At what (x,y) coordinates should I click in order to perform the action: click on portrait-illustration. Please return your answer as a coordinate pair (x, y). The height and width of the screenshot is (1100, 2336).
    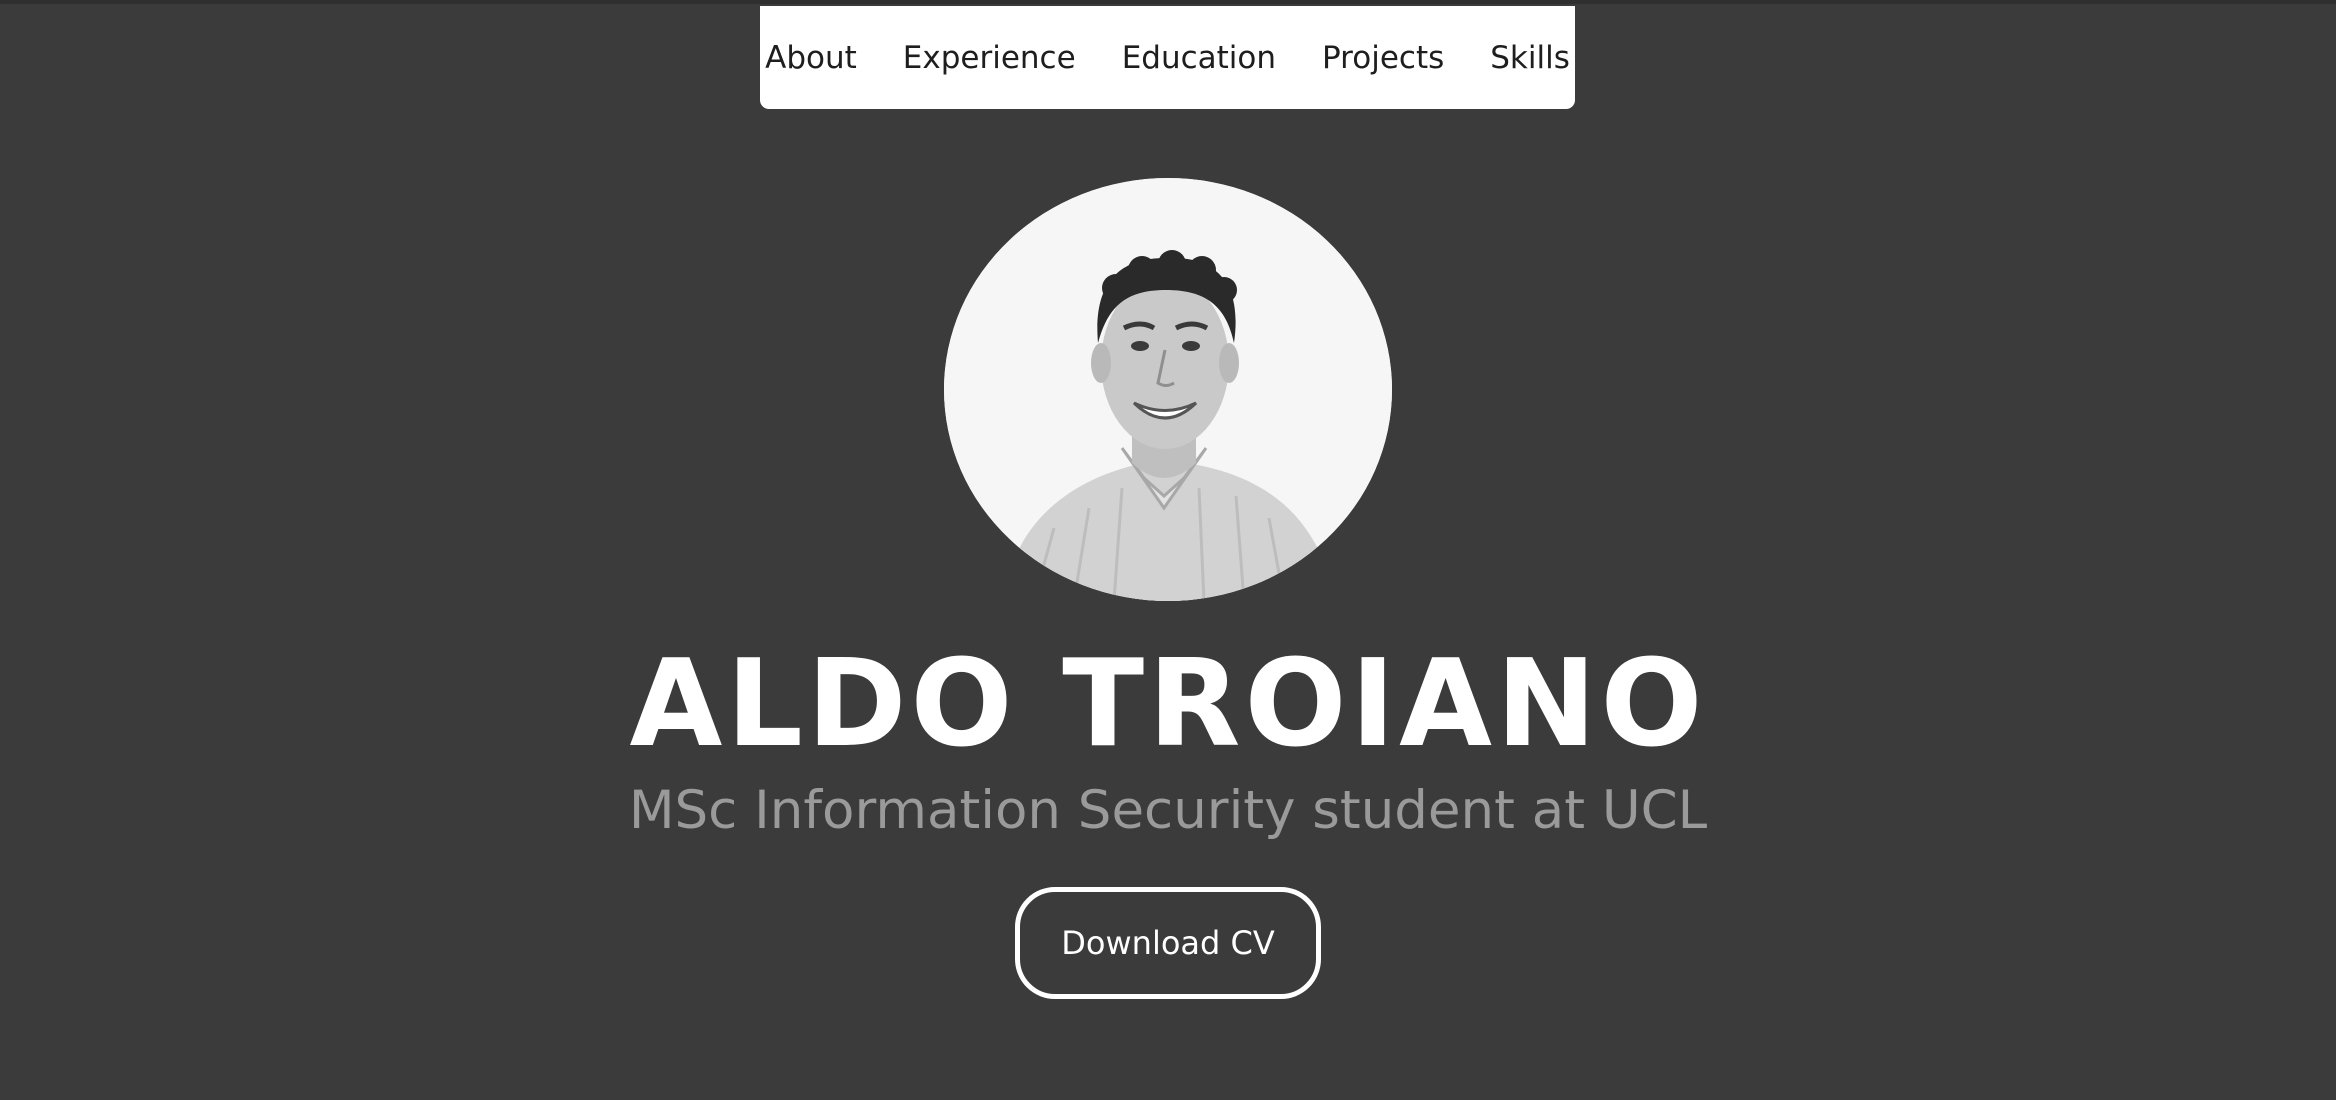
    Looking at the image, I should click on (1168, 389).